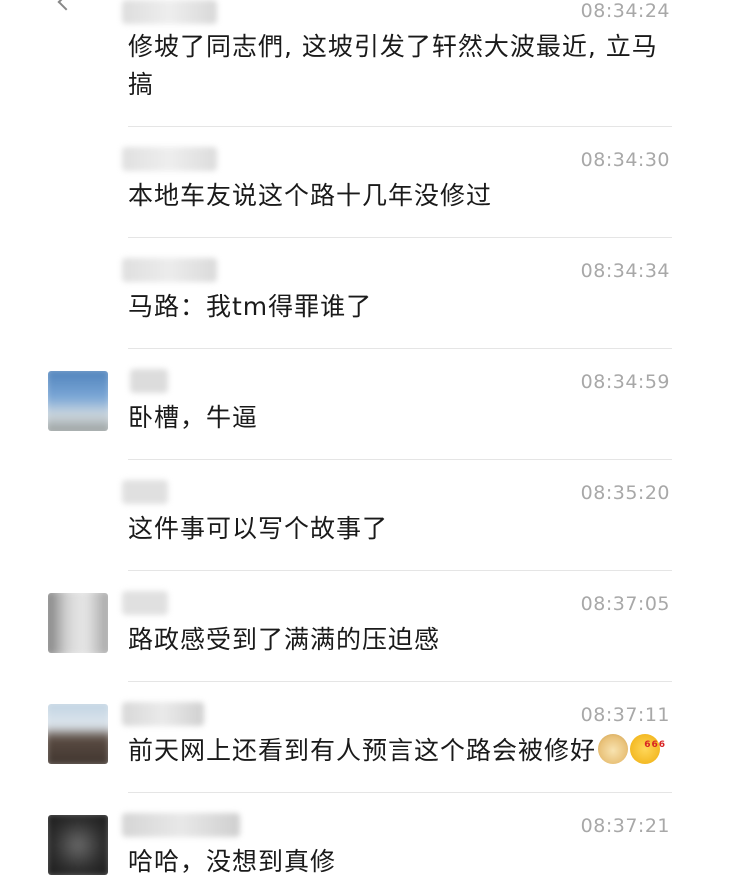 This screenshot has height=887, width=750. Describe the element at coordinates (625, 11) in the screenshot. I see `message-timestamp: 08:34:24` at that location.